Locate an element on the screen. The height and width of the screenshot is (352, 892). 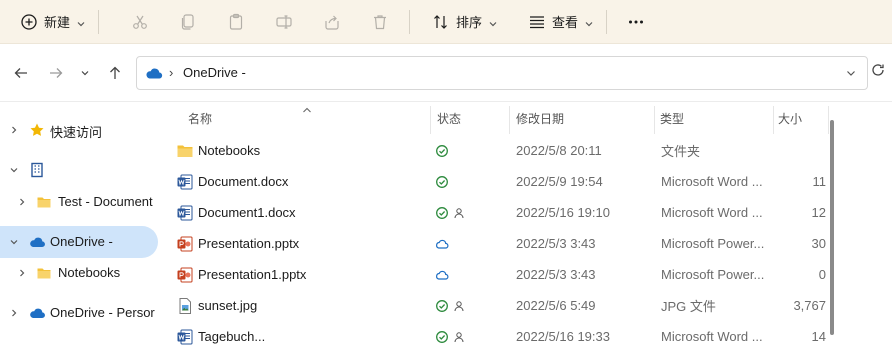
modified-date: 2022/5/16 19:10 is located at coordinates (563, 212).